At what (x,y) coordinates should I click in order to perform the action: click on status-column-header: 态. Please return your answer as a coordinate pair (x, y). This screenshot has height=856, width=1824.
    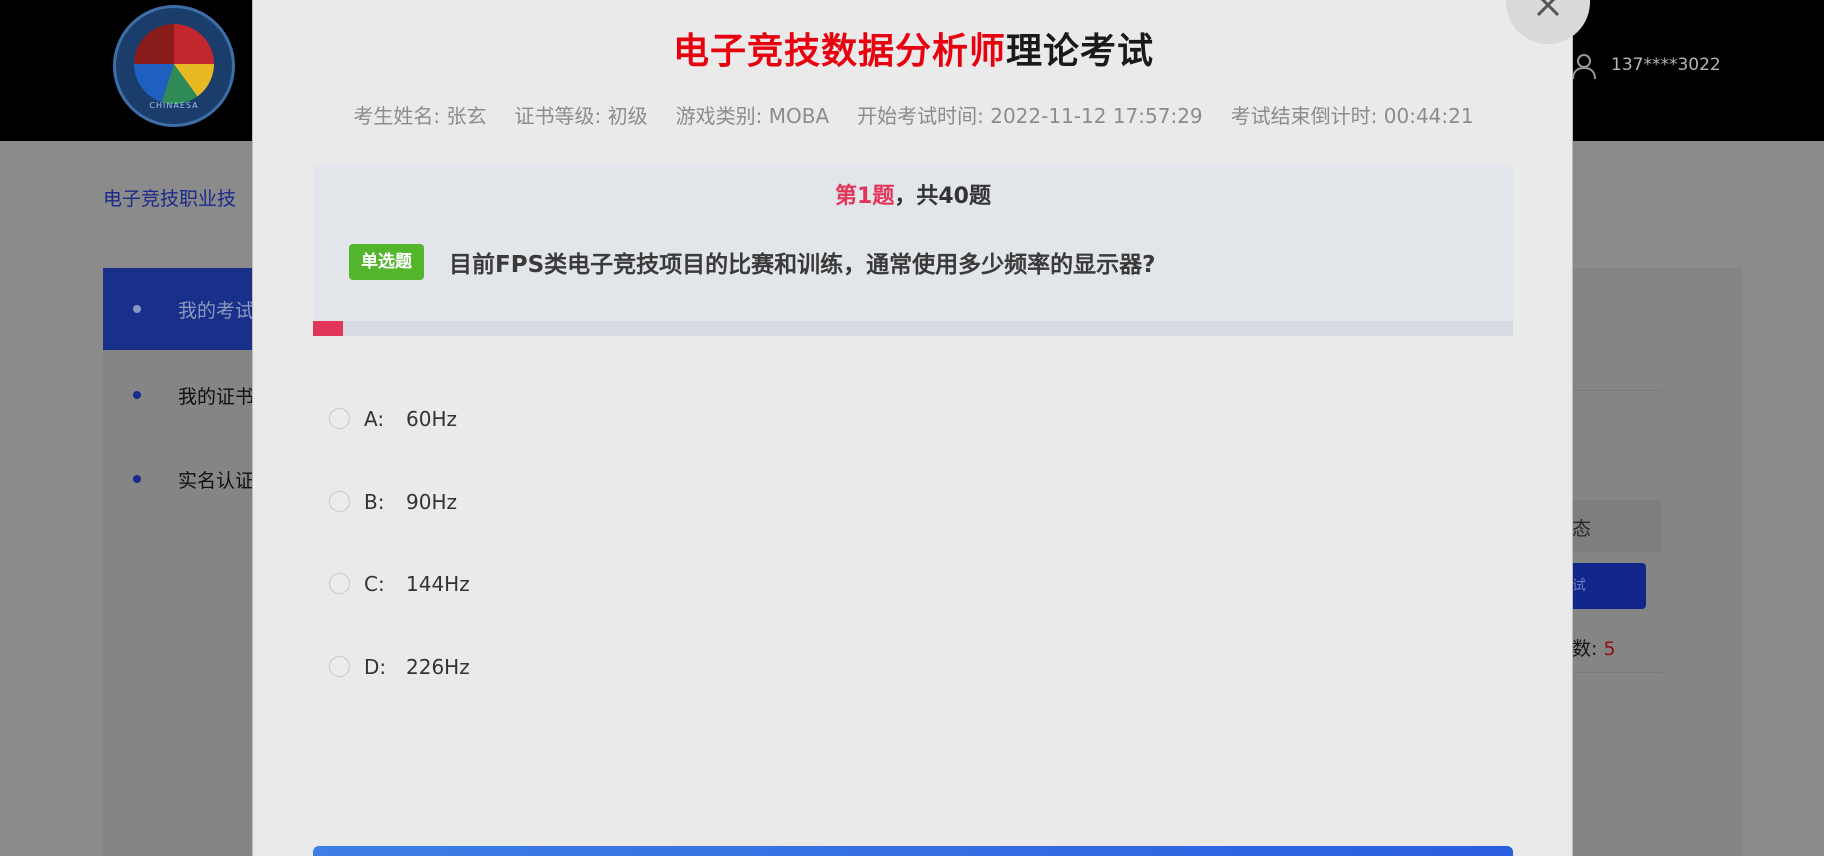
    Looking at the image, I should click on (1616, 526).